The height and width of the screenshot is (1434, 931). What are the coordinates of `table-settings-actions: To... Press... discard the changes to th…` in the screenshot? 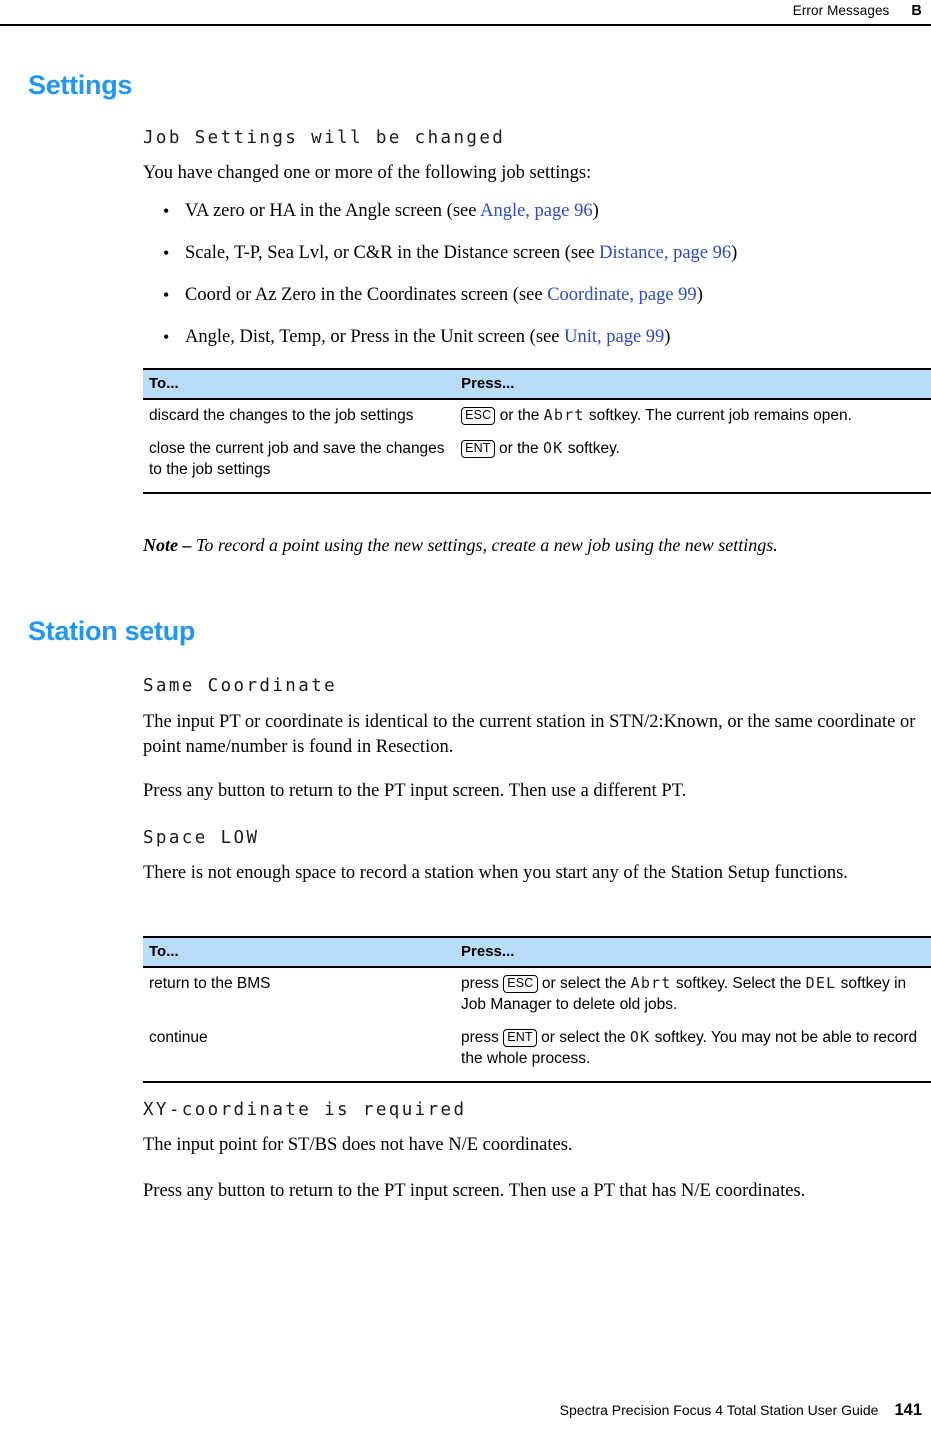 It's located at (537, 431).